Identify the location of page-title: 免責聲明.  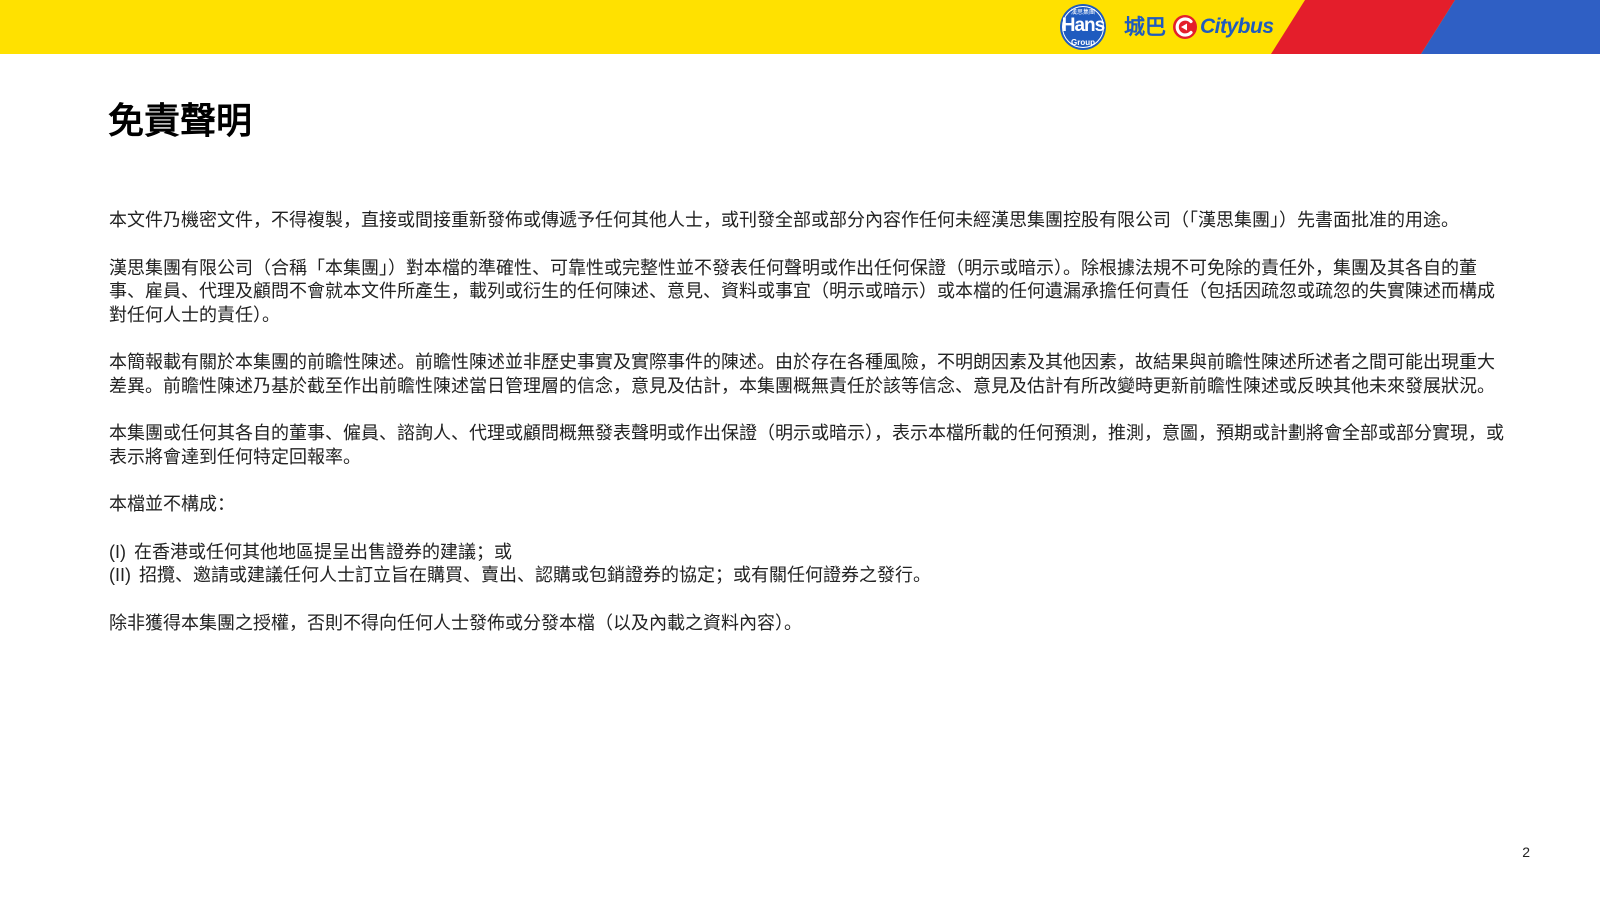
(180, 121).